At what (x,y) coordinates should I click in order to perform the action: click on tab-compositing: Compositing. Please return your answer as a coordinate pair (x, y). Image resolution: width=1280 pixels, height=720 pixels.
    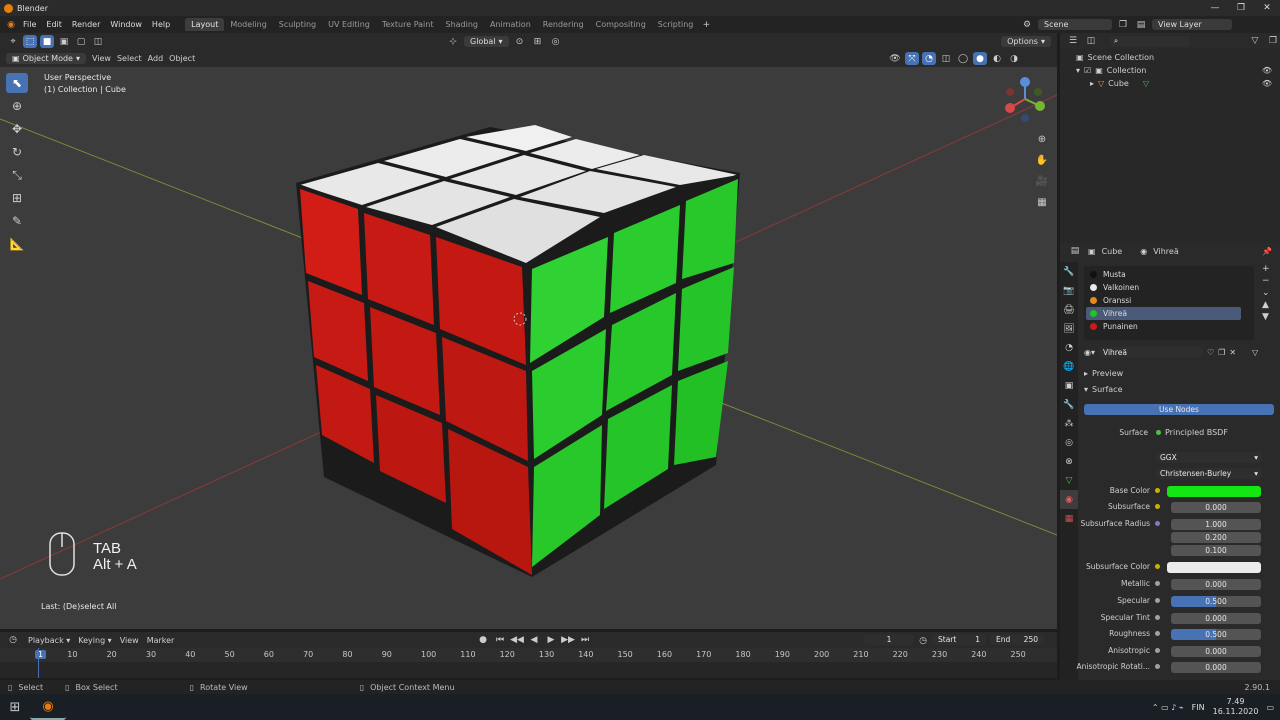
    Looking at the image, I should click on (621, 24).